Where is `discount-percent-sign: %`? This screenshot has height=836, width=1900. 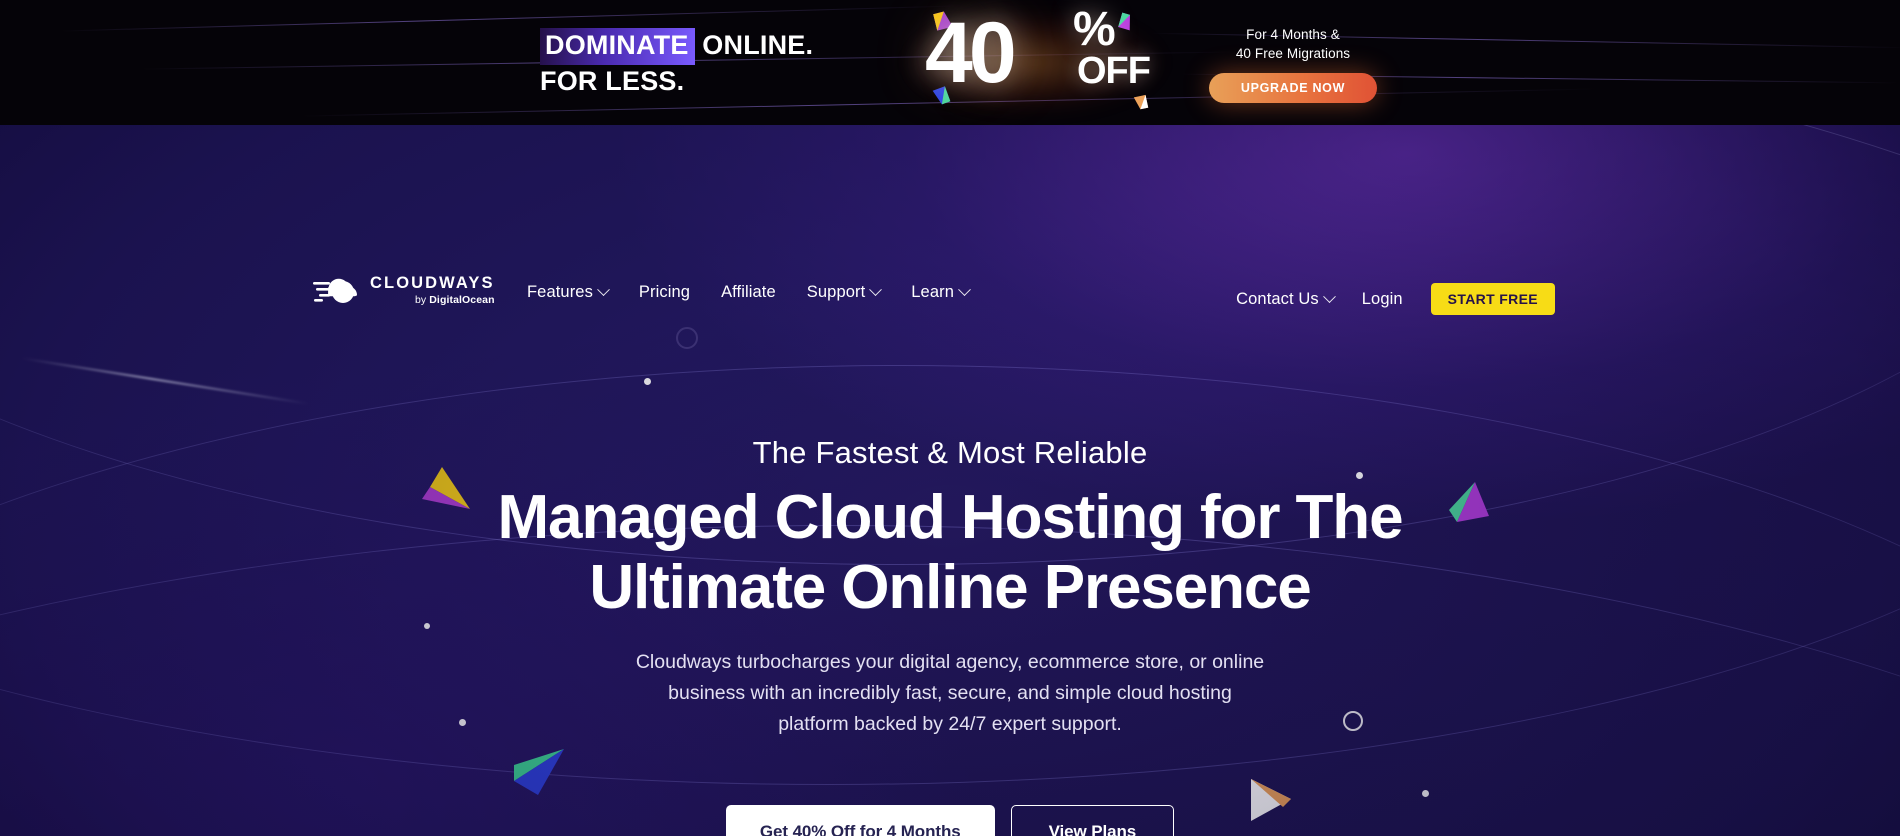
discount-percent-sign: % is located at coordinates (1094, 29).